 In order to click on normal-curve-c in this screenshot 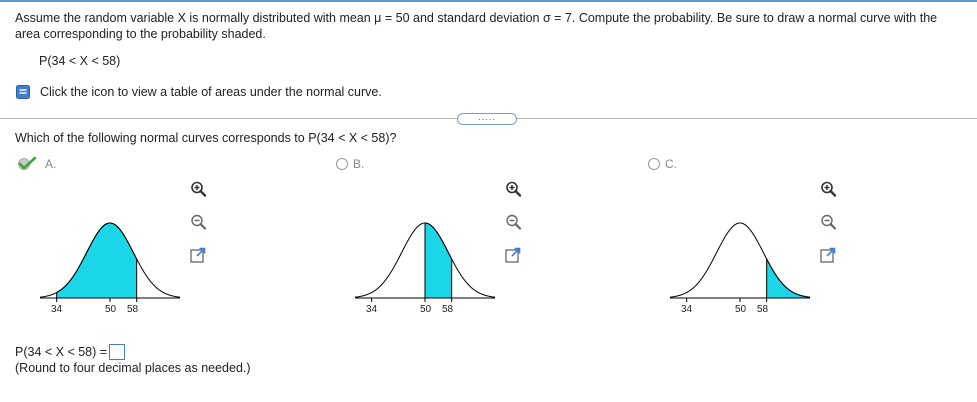, I will do `click(740, 262)`.